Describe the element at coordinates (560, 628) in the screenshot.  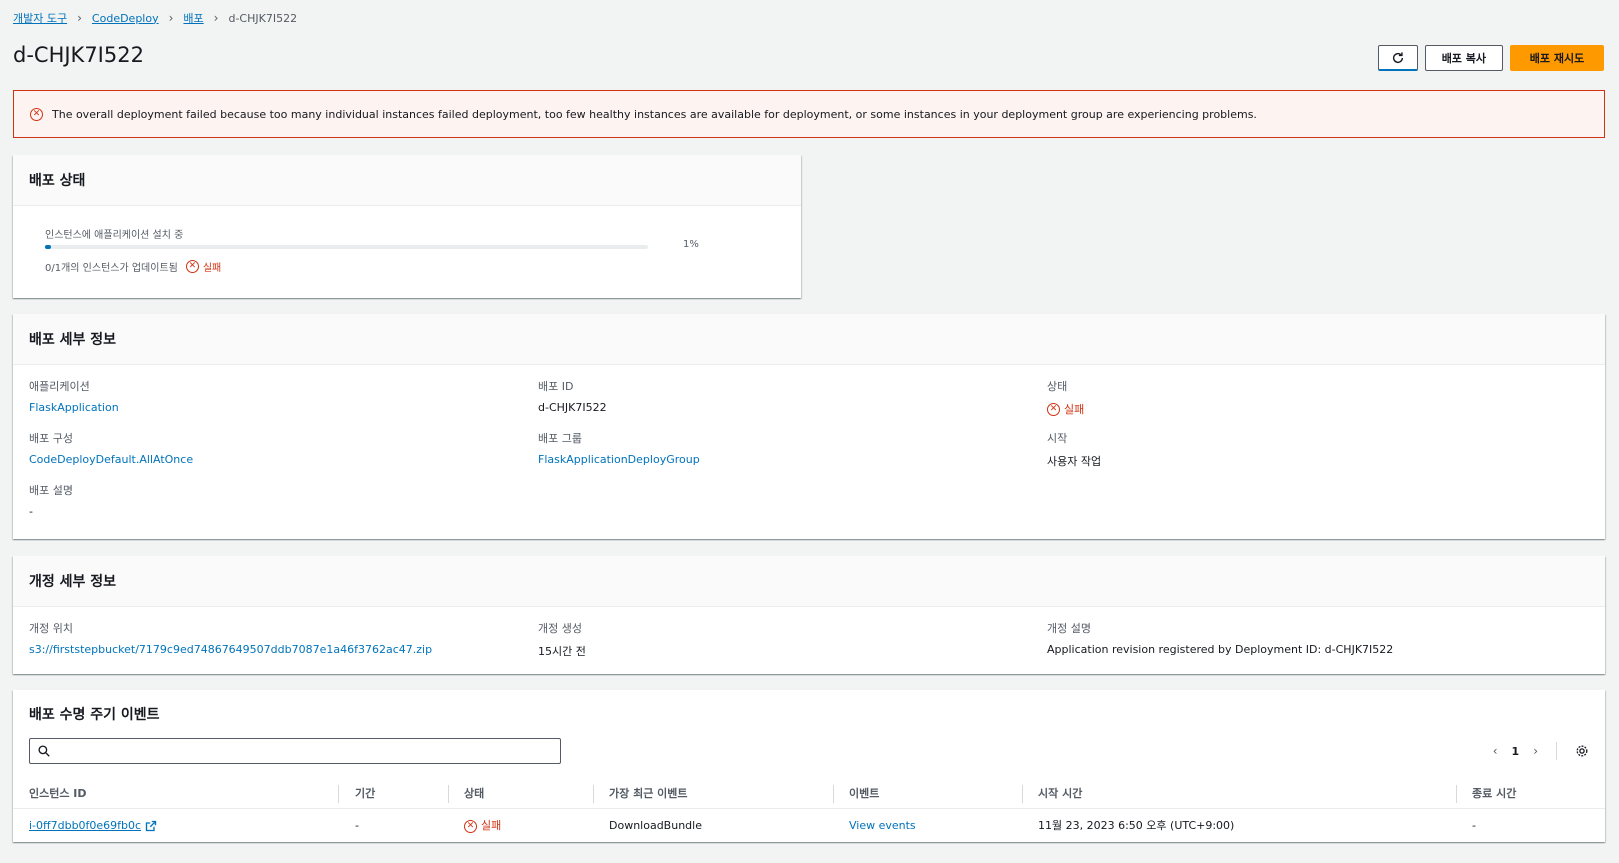
I see `revision-created-label: 개정 생성` at that location.